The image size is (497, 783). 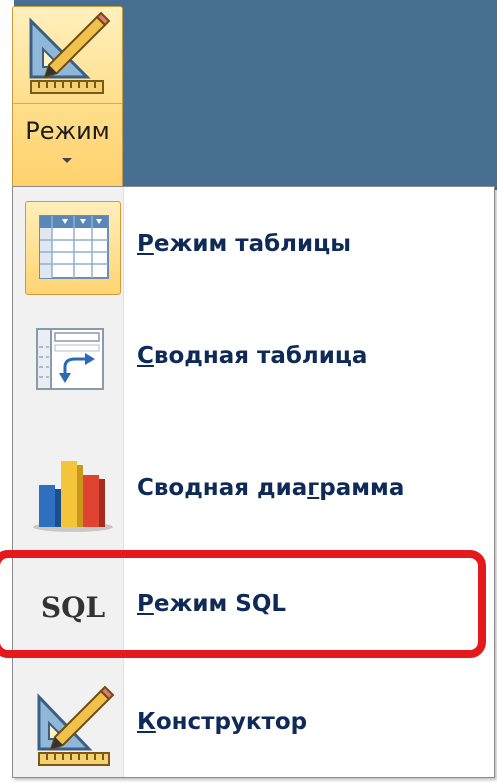 What do you see at coordinates (73, 492) in the screenshot?
I see `pivot-chart-icon` at bounding box center [73, 492].